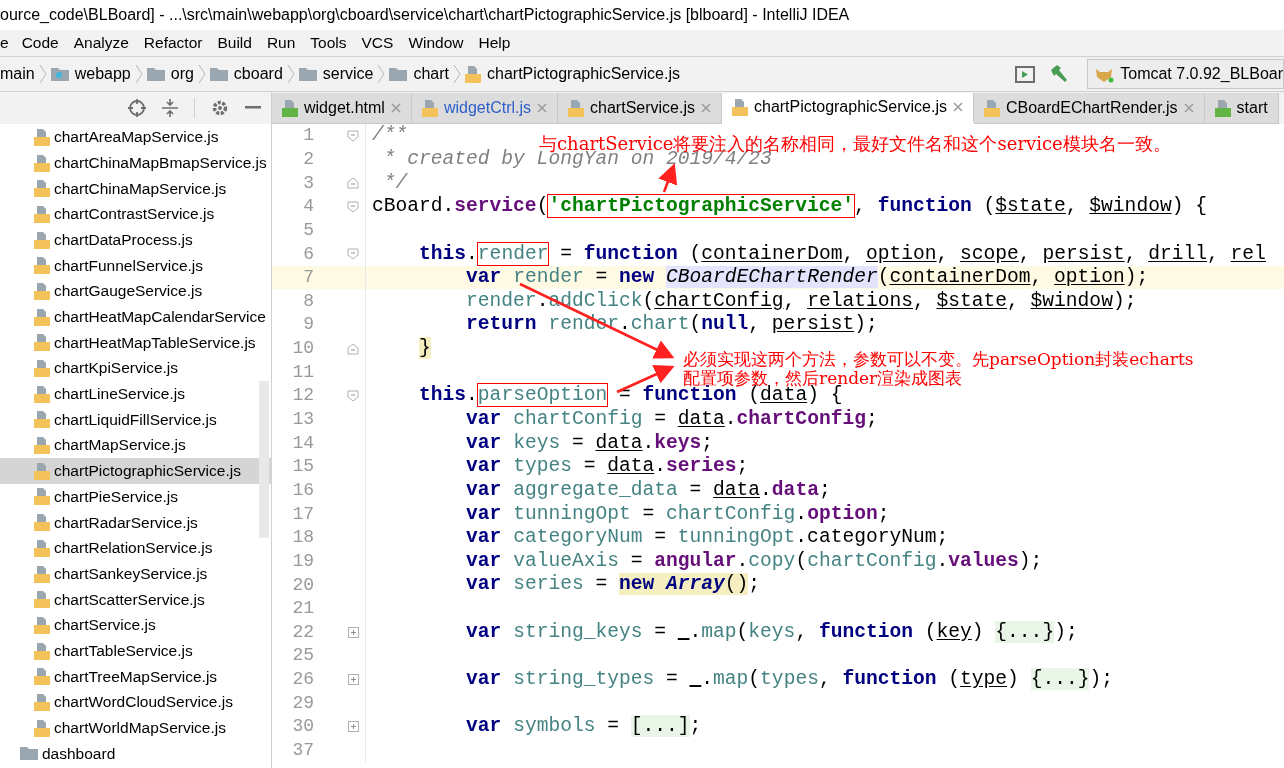 The width and height of the screenshot is (1284, 768). Describe the element at coordinates (135, 650) in the screenshot. I see `tree-item: chartTableService.js` at that location.